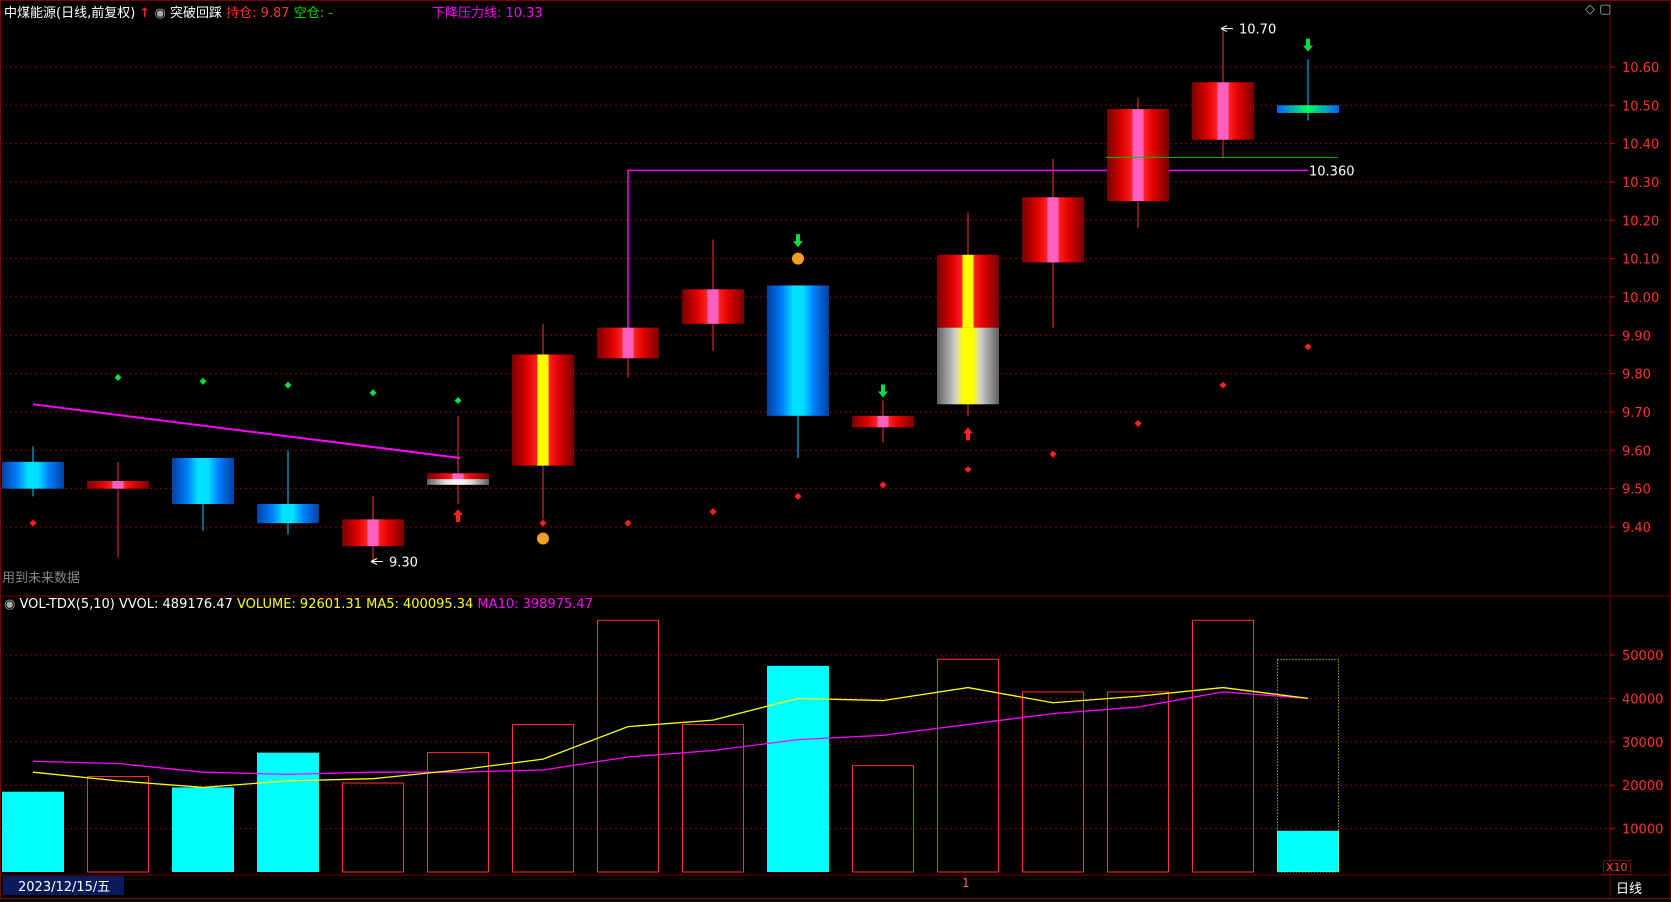 This screenshot has width=1671, height=902. What do you see at coordinates (66, 604) in the screenshot?
I see `vol-indicator-name: VOL-TDX(5,10)` at bounding box center [66, 604].